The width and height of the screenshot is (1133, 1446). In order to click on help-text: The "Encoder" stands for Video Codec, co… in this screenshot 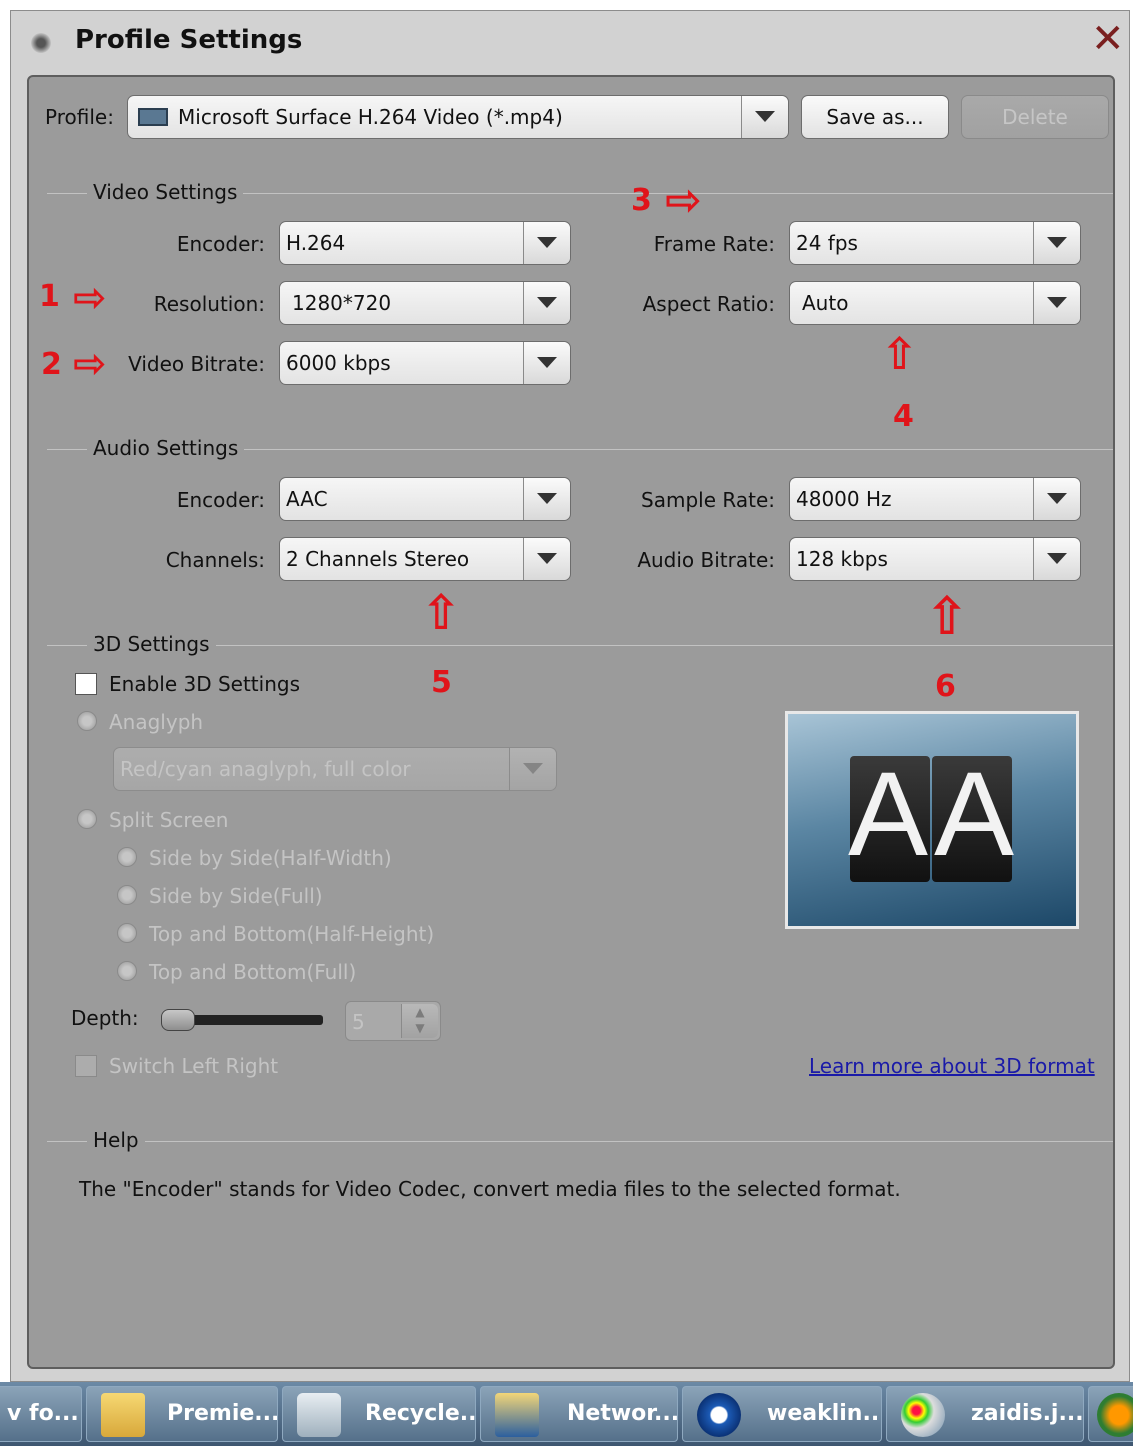, I will do `click(490, 1189)`.